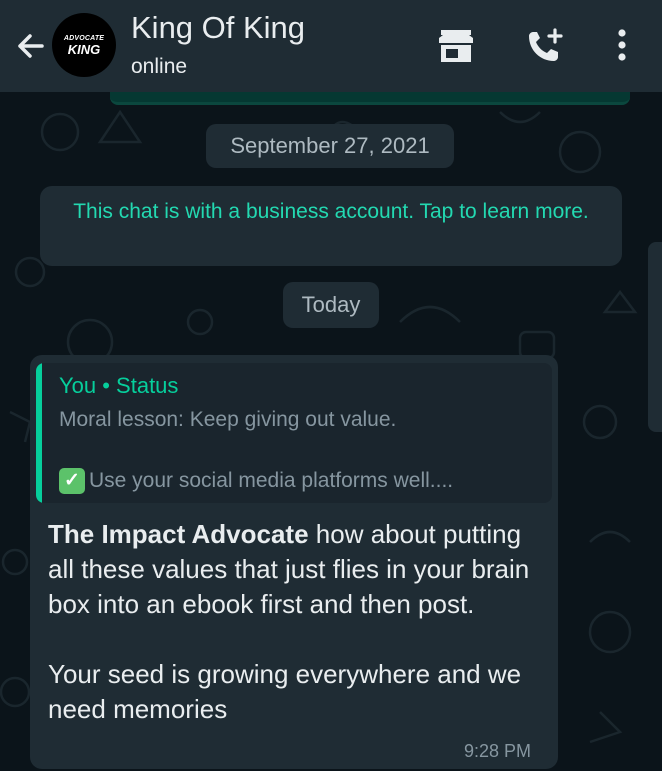 The height and width of the screenshot is (771, 662). What do you see at coordinates (456, 46) in the screenshot?
I see `store-icon` at bounding box center [456, 46].